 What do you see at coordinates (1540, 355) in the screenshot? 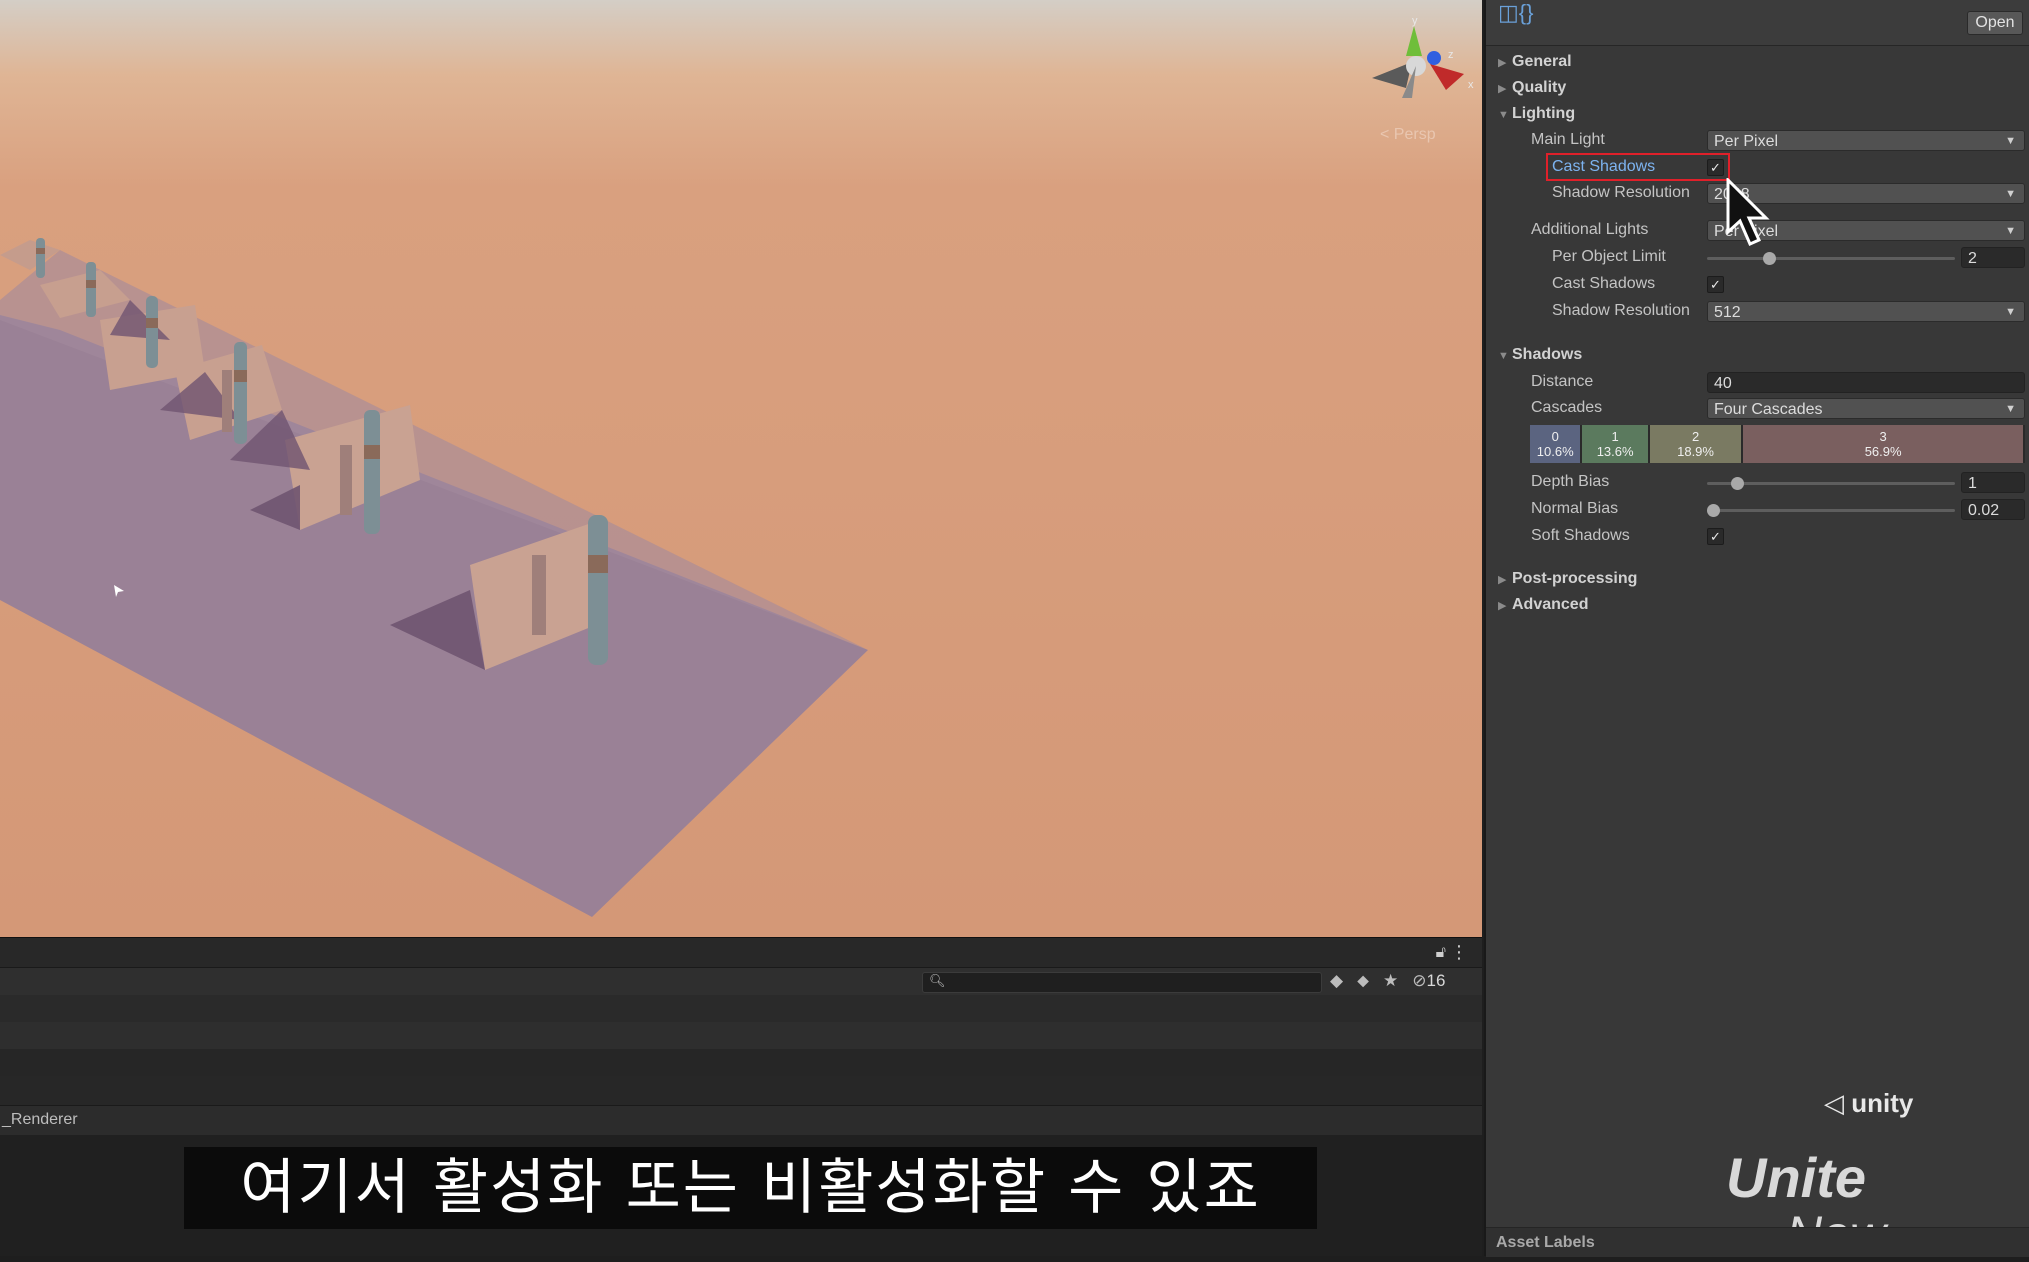
I see `section-shadows: ▼ Shadows` at bounding box center [1540, 355].